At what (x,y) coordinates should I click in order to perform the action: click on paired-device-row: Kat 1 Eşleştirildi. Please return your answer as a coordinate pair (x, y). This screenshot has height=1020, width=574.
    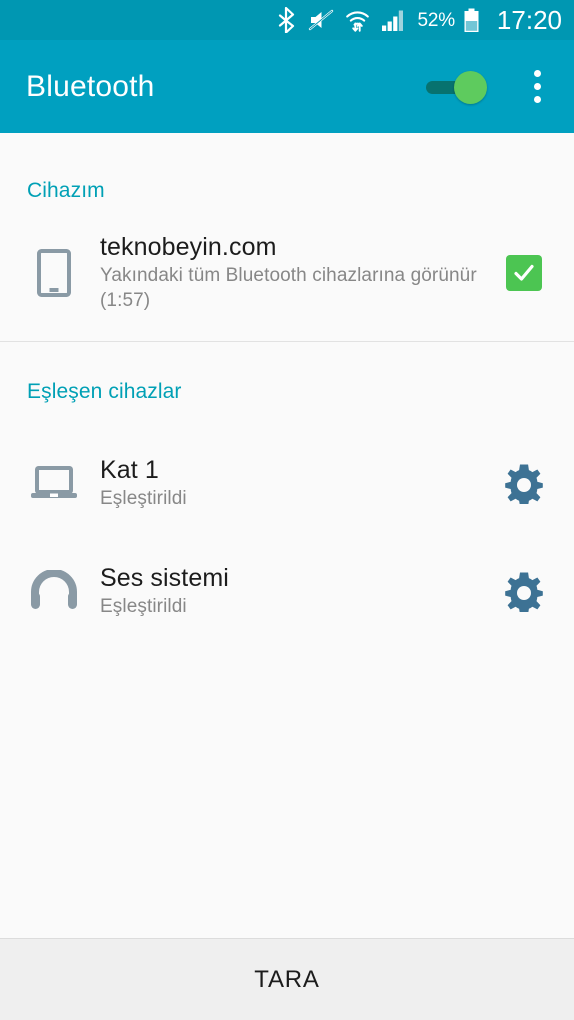
    Looking at the image, I should click on (287, 484).